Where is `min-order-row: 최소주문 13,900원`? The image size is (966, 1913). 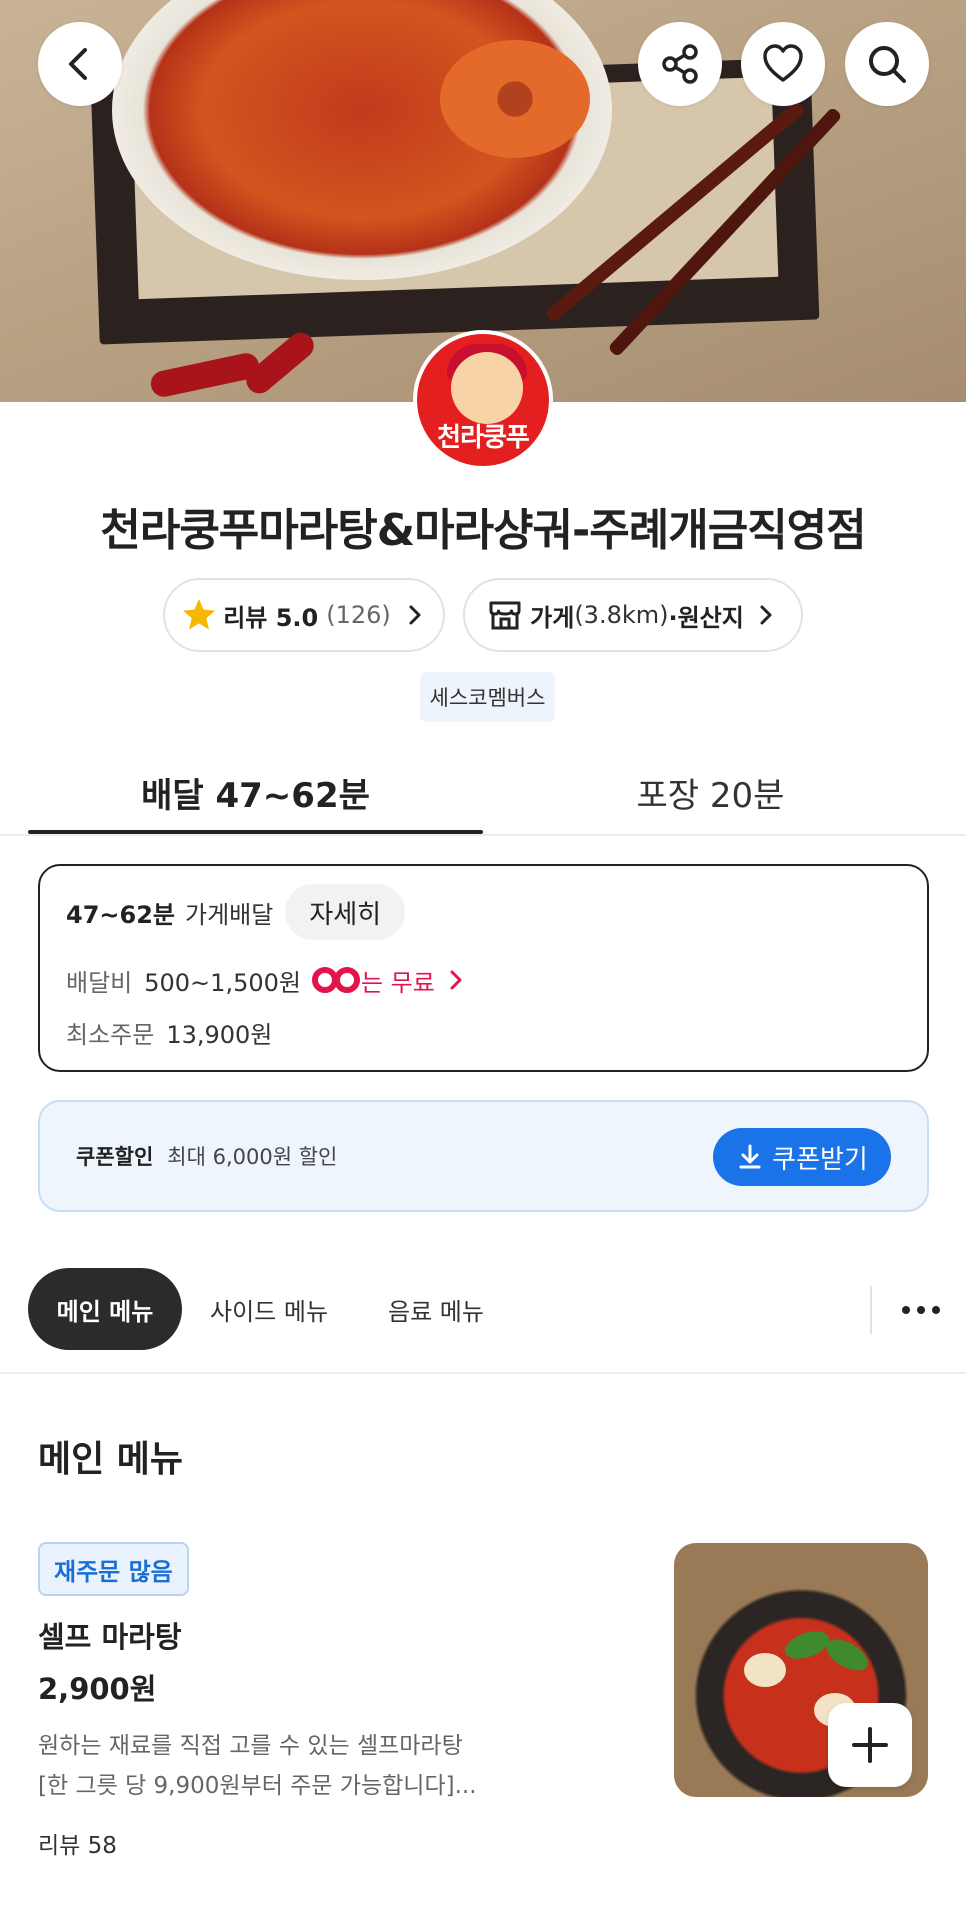 min-order-row: 최소주문 13,900원 is located at coordinates (169, 1032).